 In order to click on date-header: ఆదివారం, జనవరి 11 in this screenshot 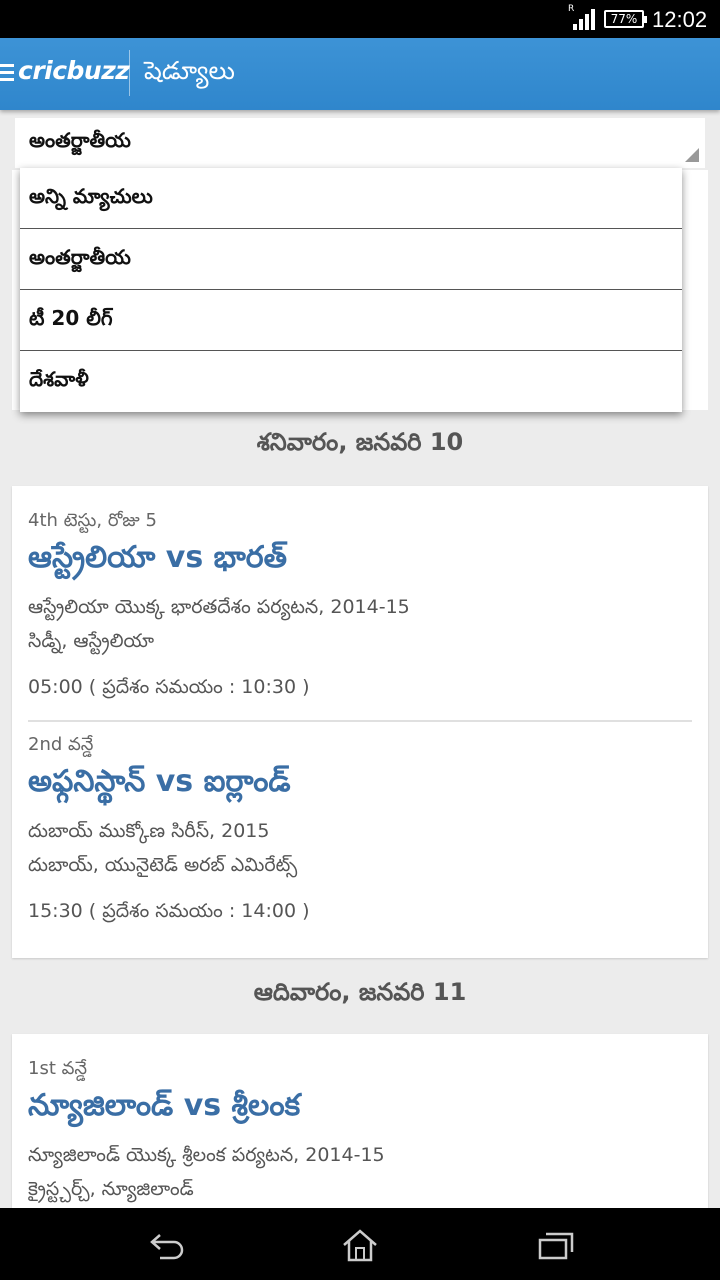, I will do `click(360, 992)`.